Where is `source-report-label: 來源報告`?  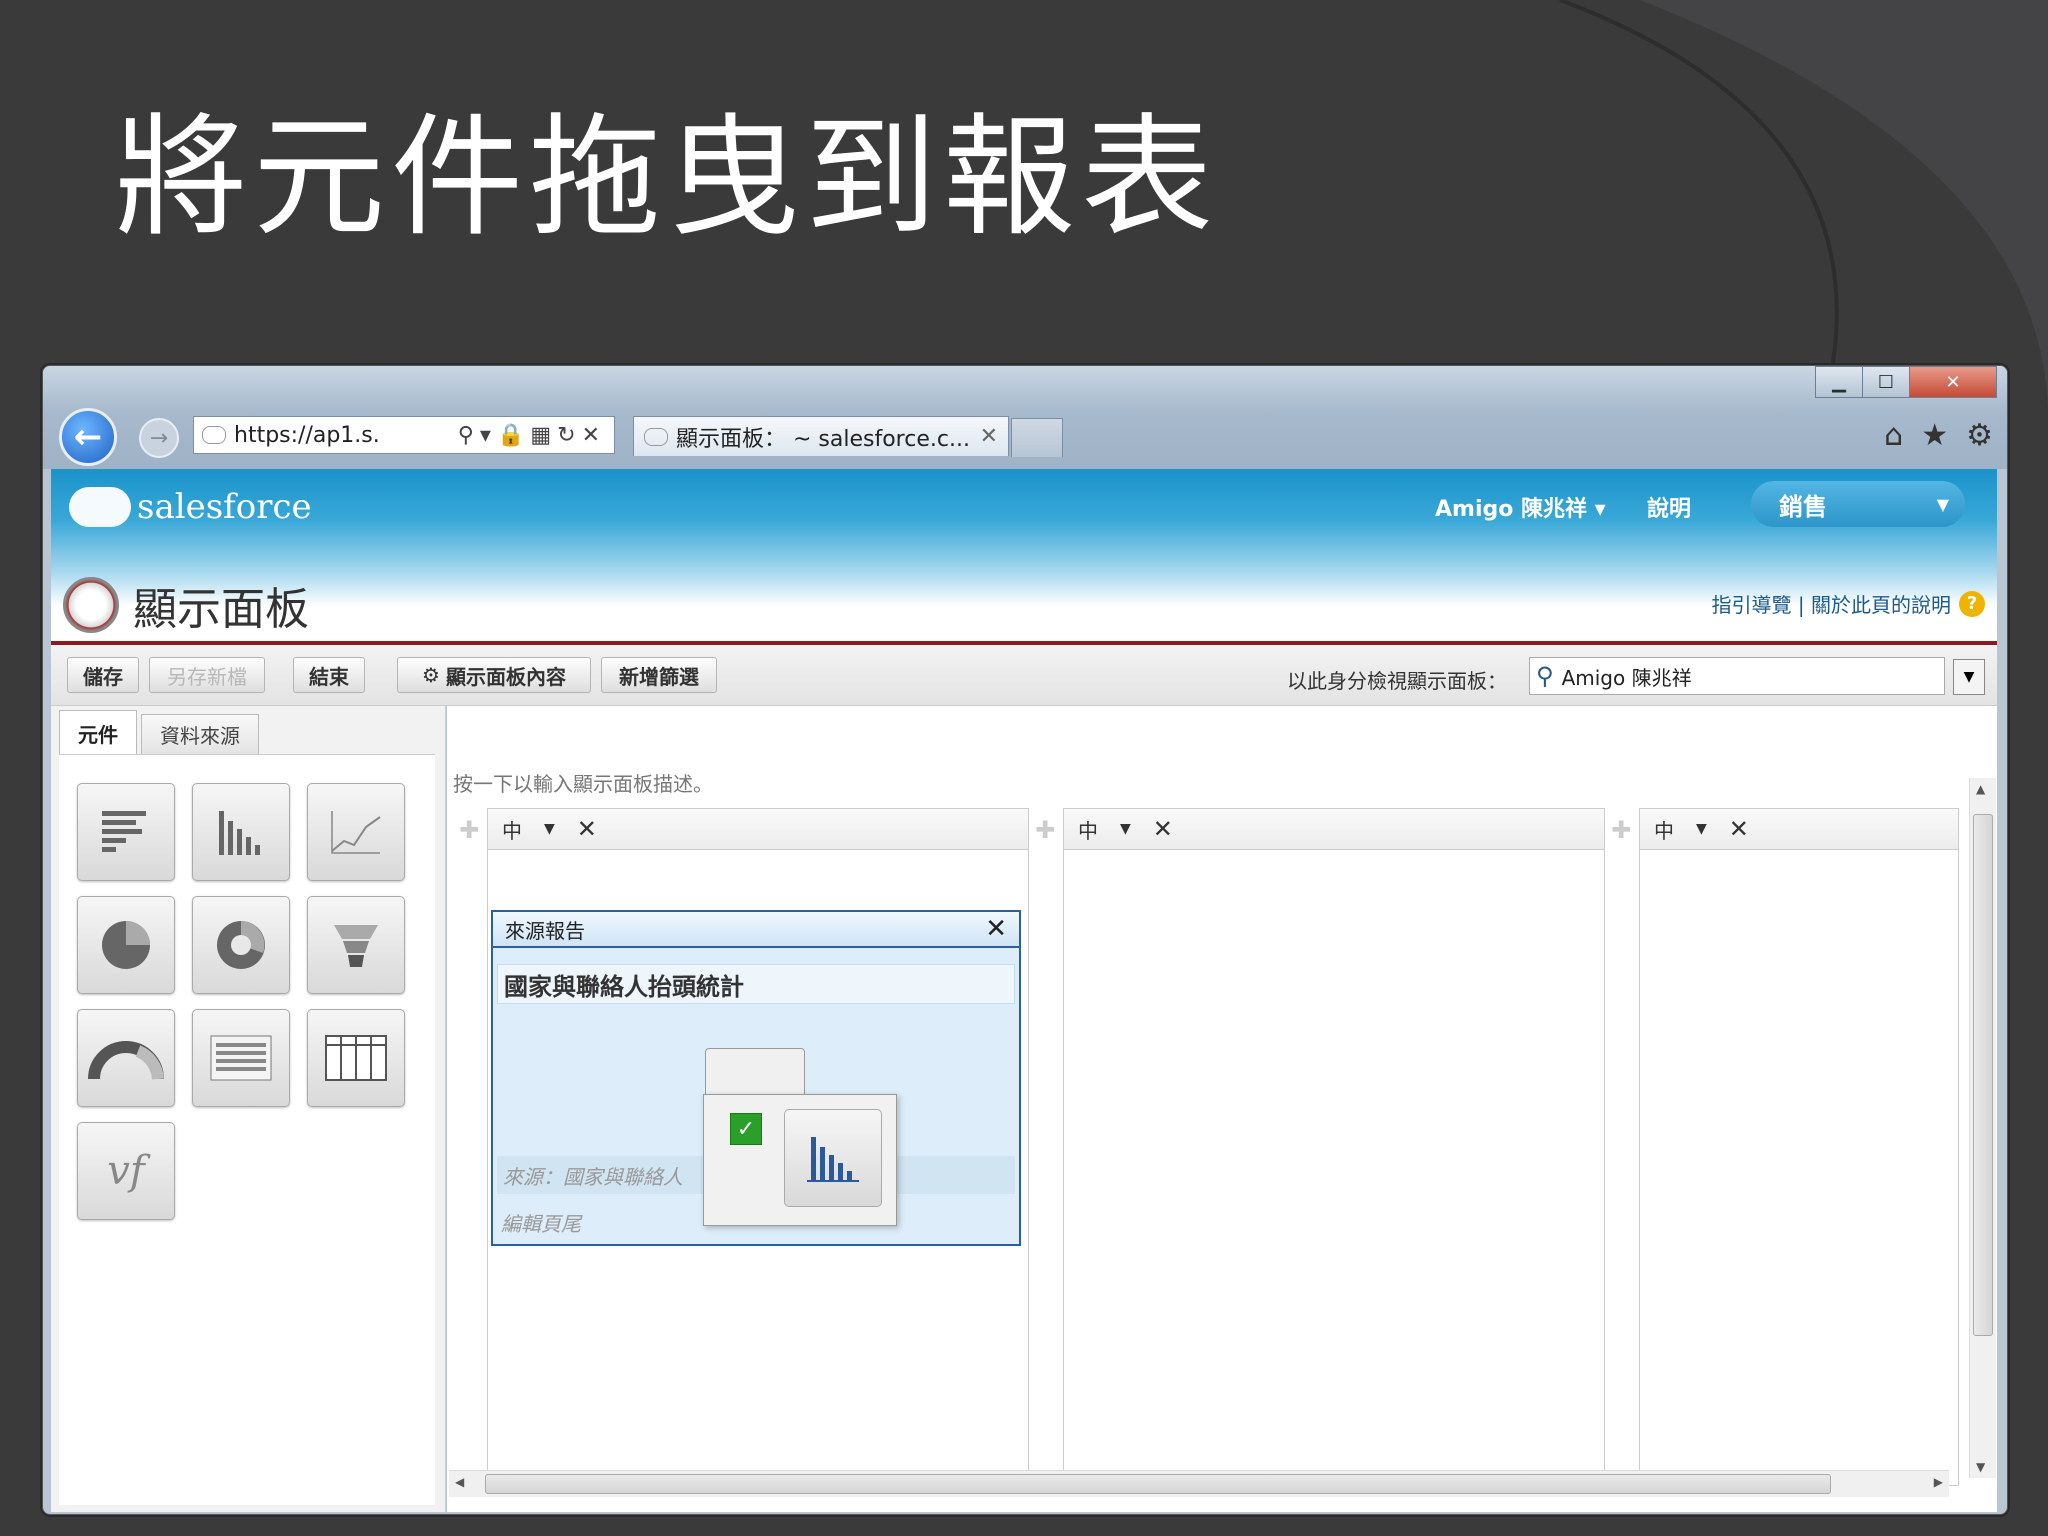
source-report-label: 來源報告 is located at coordinates (545, 930).